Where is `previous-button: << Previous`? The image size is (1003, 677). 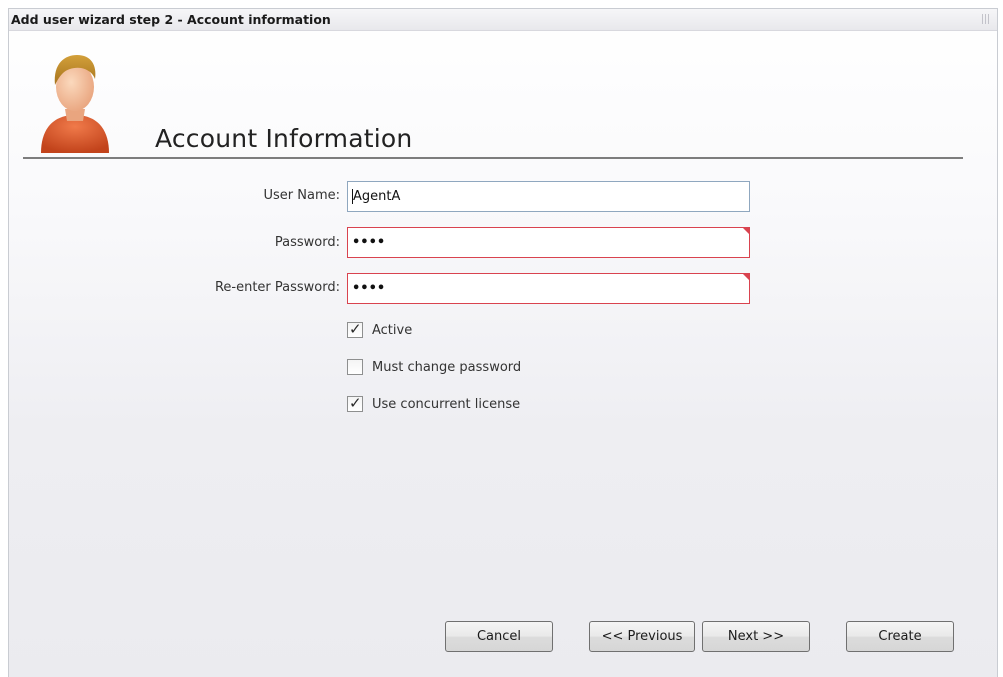
previous-button: << Previous is located at coordinates (642, 636).